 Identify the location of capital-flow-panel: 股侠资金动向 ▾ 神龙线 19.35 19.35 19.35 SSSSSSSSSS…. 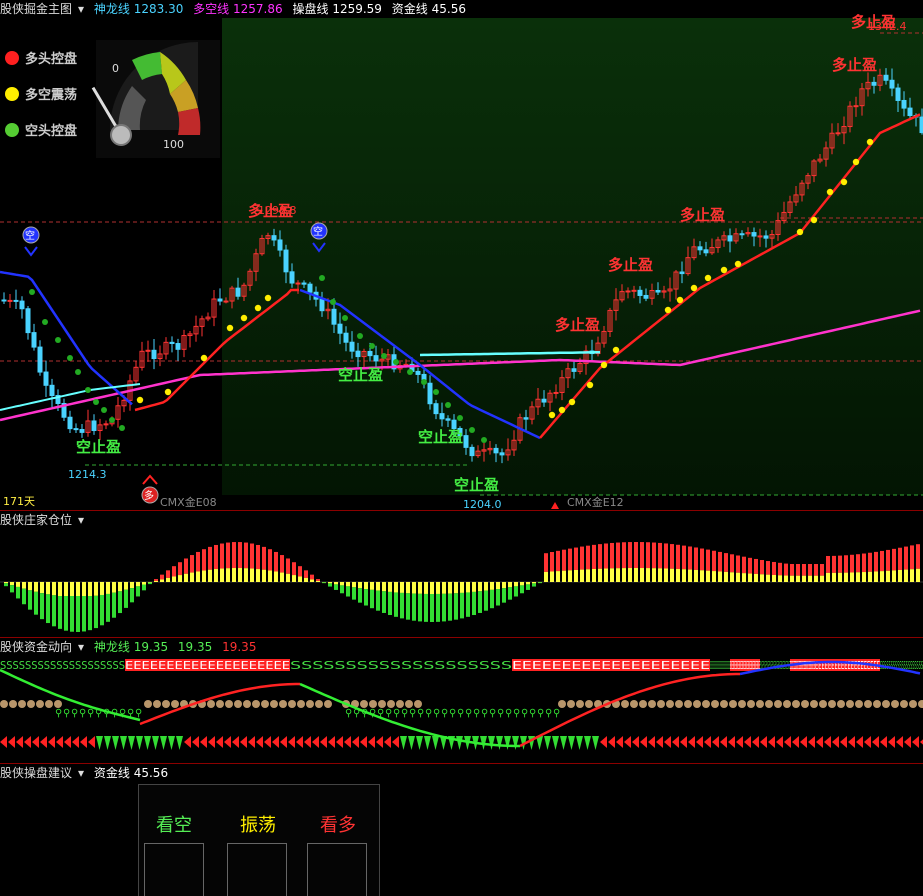
(461, 701).